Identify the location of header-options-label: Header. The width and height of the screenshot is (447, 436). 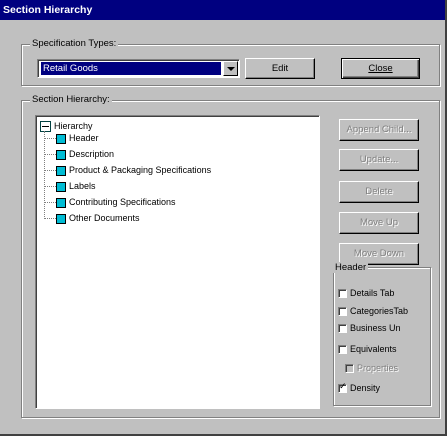
(351, 267).